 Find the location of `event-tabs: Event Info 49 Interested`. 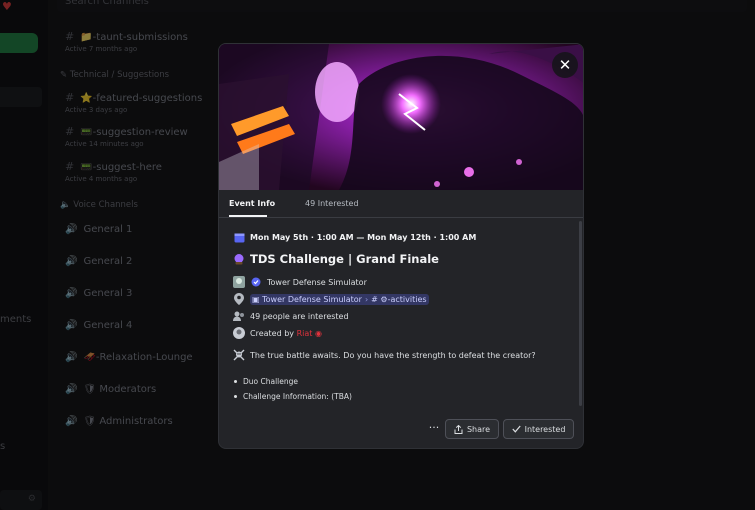

event-tabs: Event Info 49 Interested is located at coordinates (401, 204).